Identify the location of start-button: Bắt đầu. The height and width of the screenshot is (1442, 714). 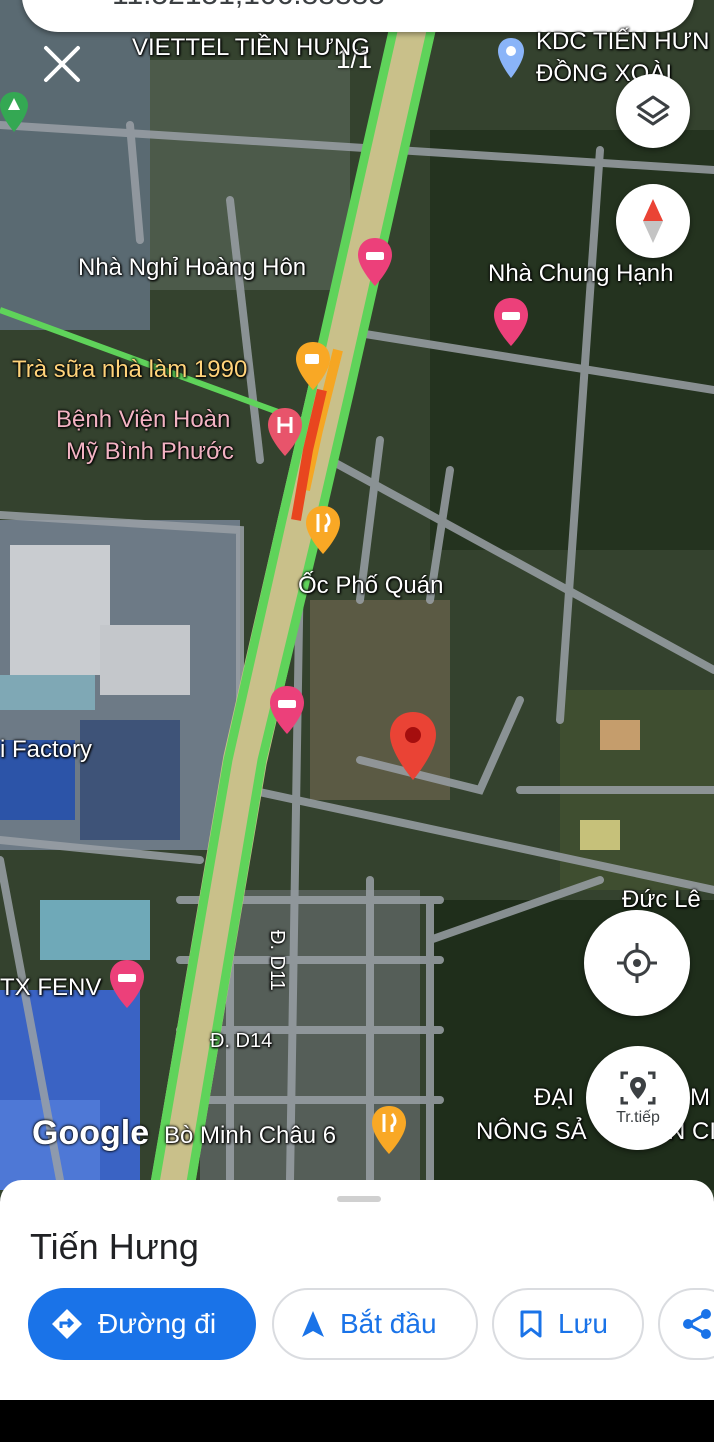
(375, 1324).